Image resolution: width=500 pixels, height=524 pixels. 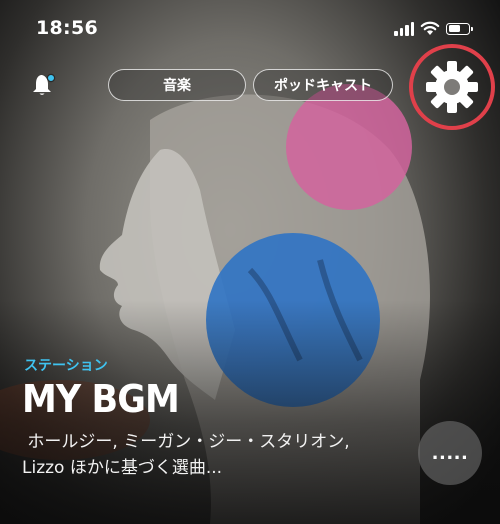 I want to click on status-time: 18:56, so click(x=67, y=28).